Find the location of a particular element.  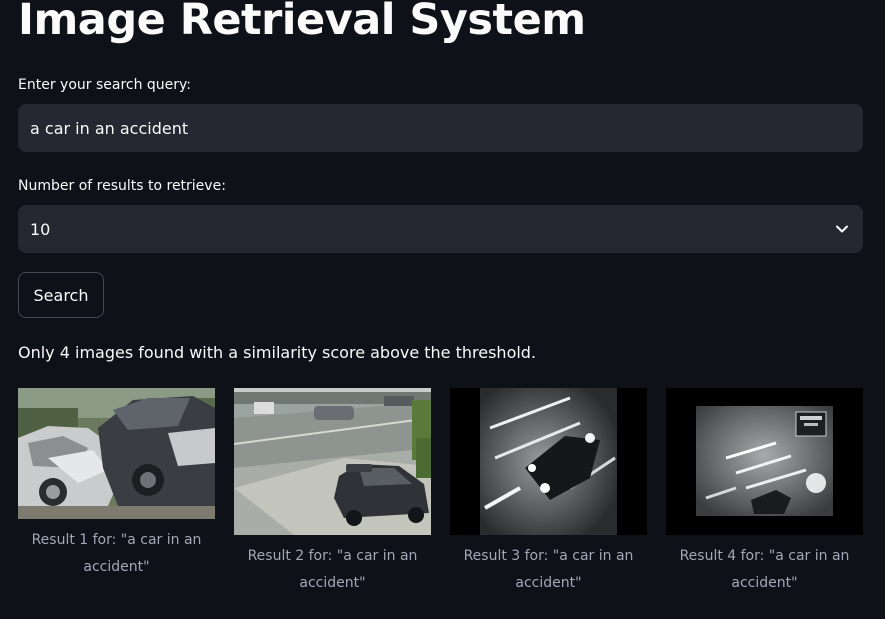

result-caption: Result 4 for: "a car in an accident" is located at coordinates (764, 569).